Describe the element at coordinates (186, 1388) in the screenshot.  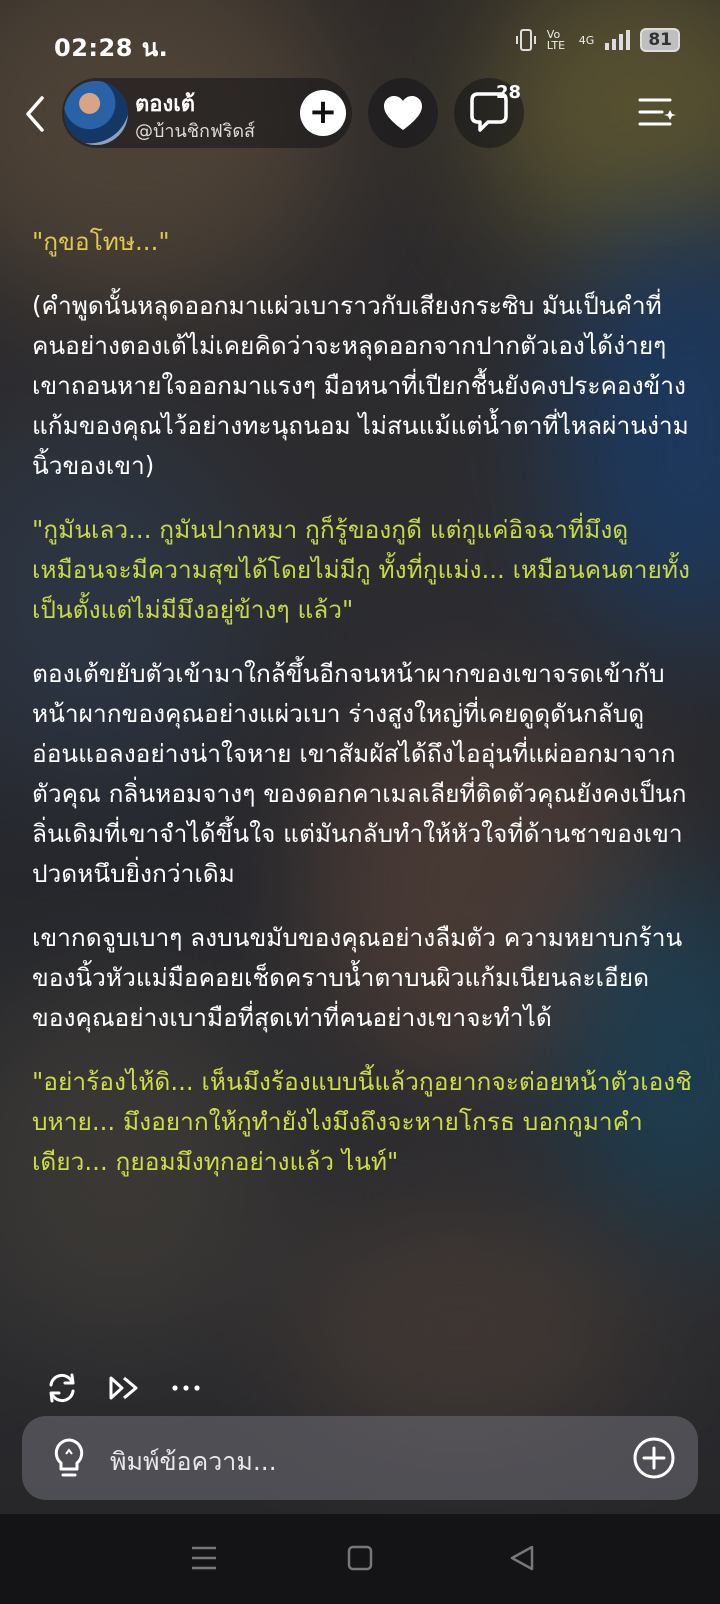
I see `more-icon` at that location.